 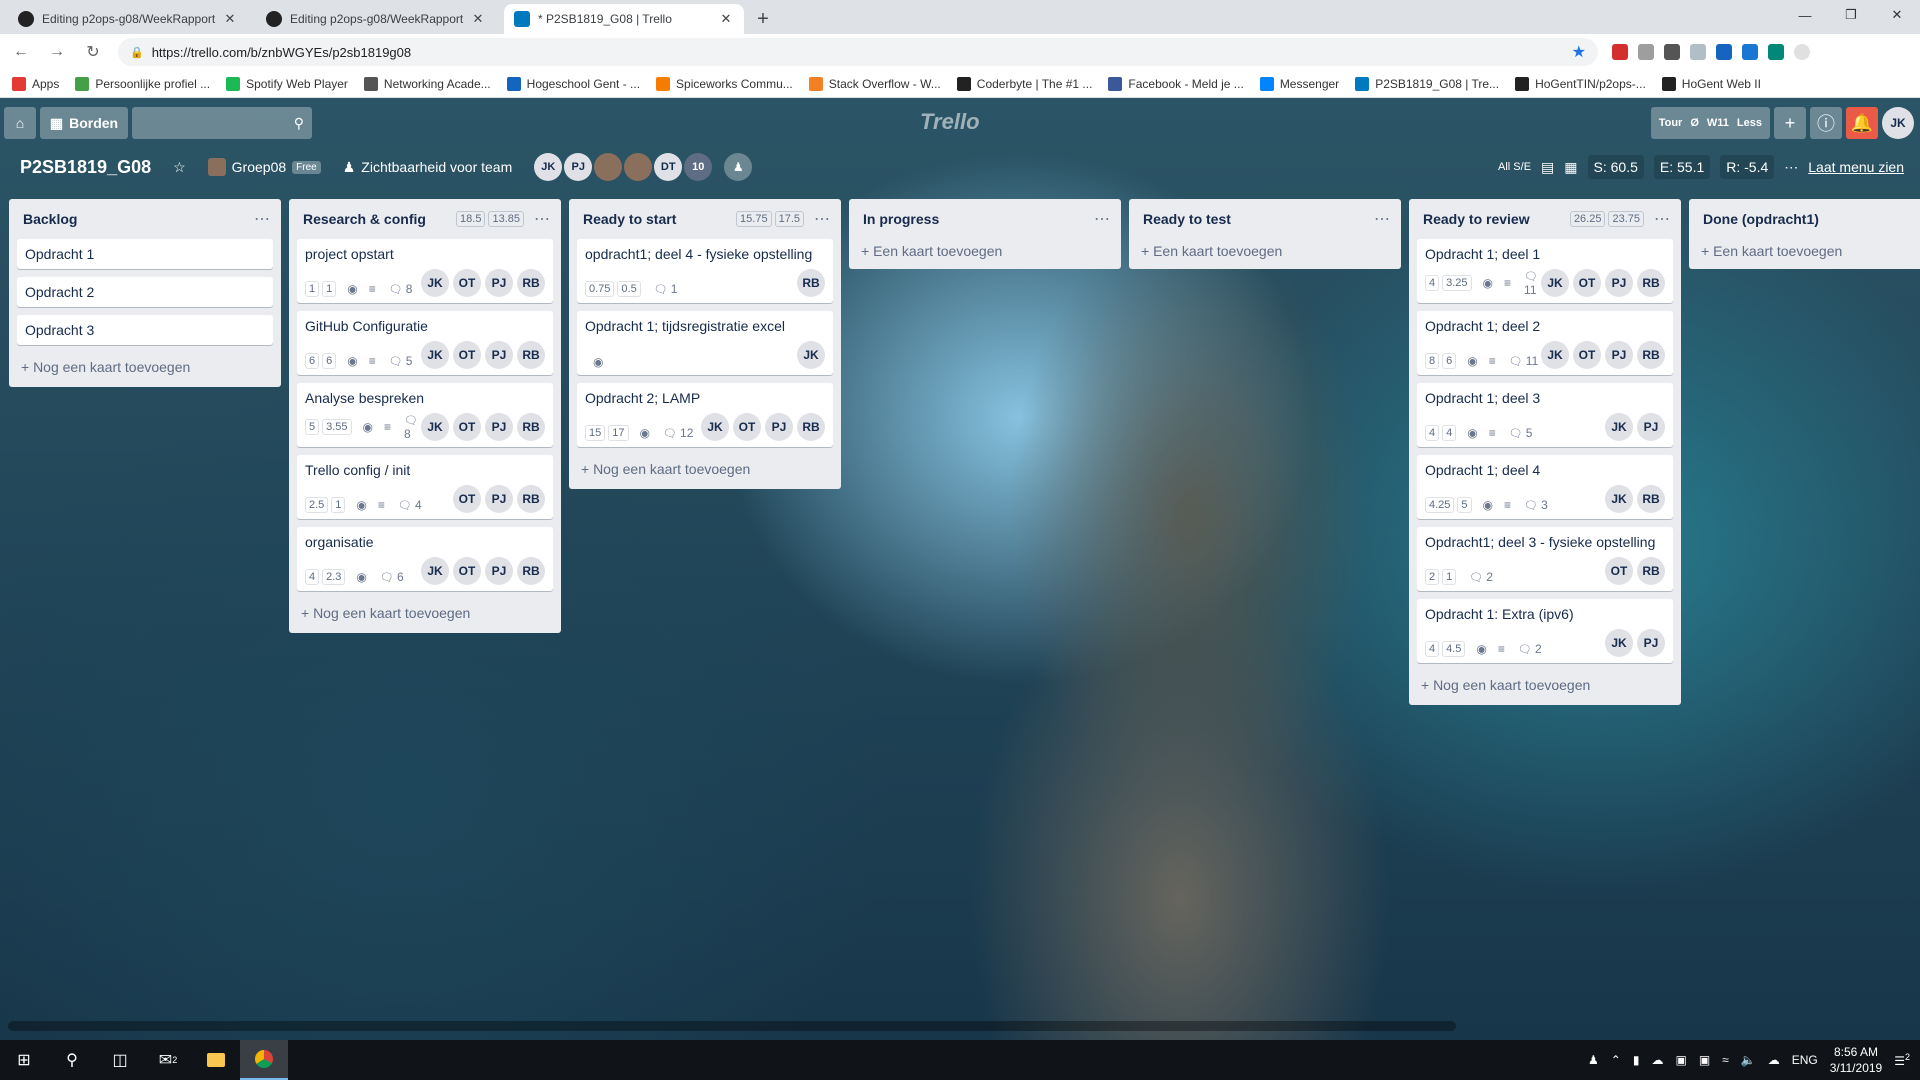 I want to click on card: Opdracht 1, so click(x=145, y=254).